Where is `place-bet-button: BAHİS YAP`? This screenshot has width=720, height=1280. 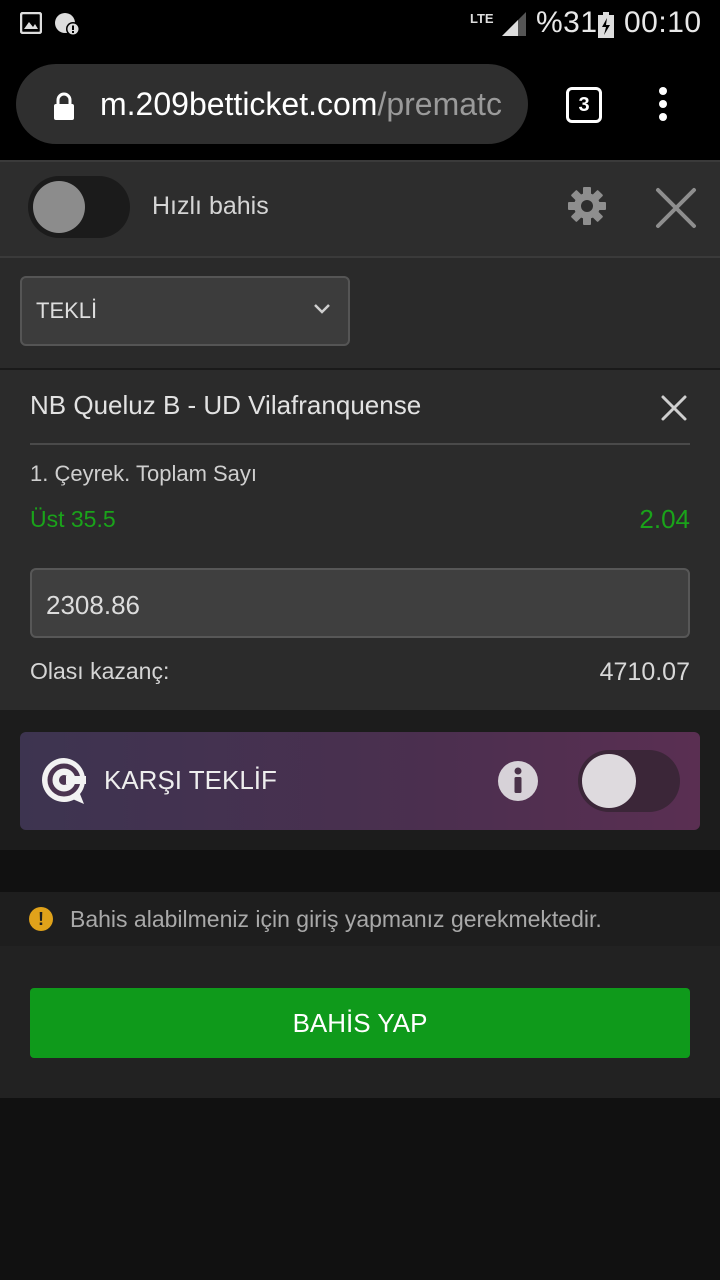 place-bet-button: BAHİS YAP is located at coordinates (360, 1023).